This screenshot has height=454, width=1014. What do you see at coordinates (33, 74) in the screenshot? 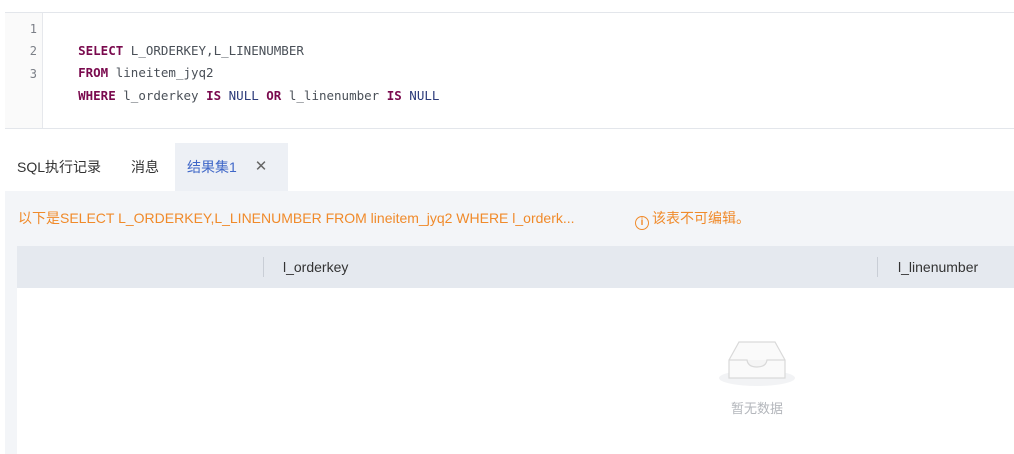
I see `line-number: 3` at bounding box center [33, 74].